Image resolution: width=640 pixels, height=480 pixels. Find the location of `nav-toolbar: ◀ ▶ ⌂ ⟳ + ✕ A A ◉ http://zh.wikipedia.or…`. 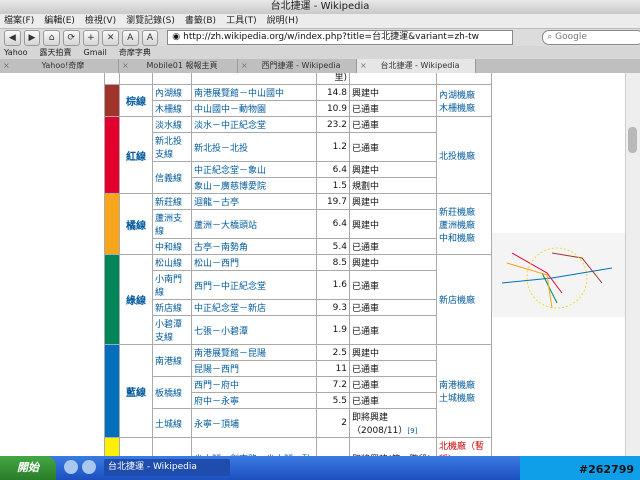

nav-toolbar: ◀ ▶ ⌂ ⟳ + ✕ A A ◉ http://zh.wikipedia.or… is located at coordinates (320, 37).